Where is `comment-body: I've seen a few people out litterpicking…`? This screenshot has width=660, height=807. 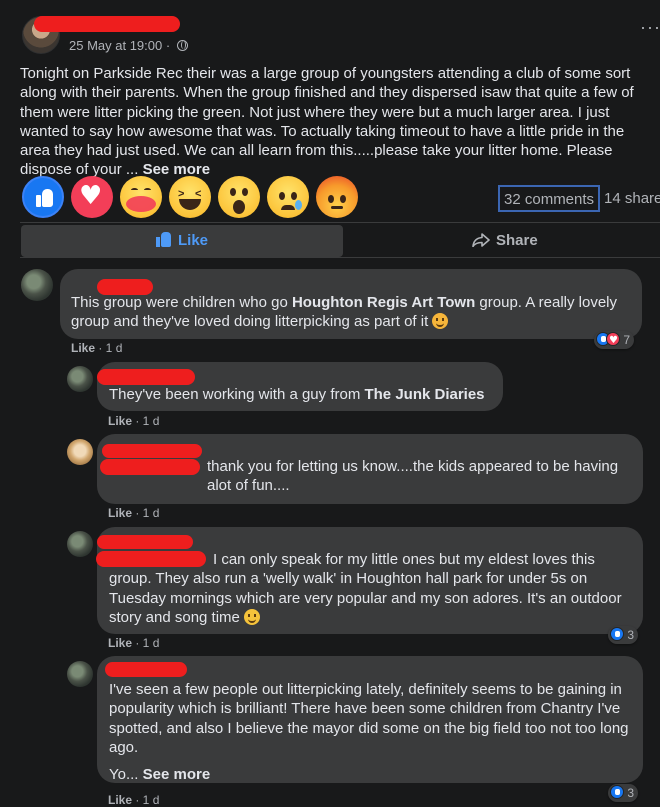 comment-body: I've seen a few people out litterpicking… is located at coordinates (370, 718).